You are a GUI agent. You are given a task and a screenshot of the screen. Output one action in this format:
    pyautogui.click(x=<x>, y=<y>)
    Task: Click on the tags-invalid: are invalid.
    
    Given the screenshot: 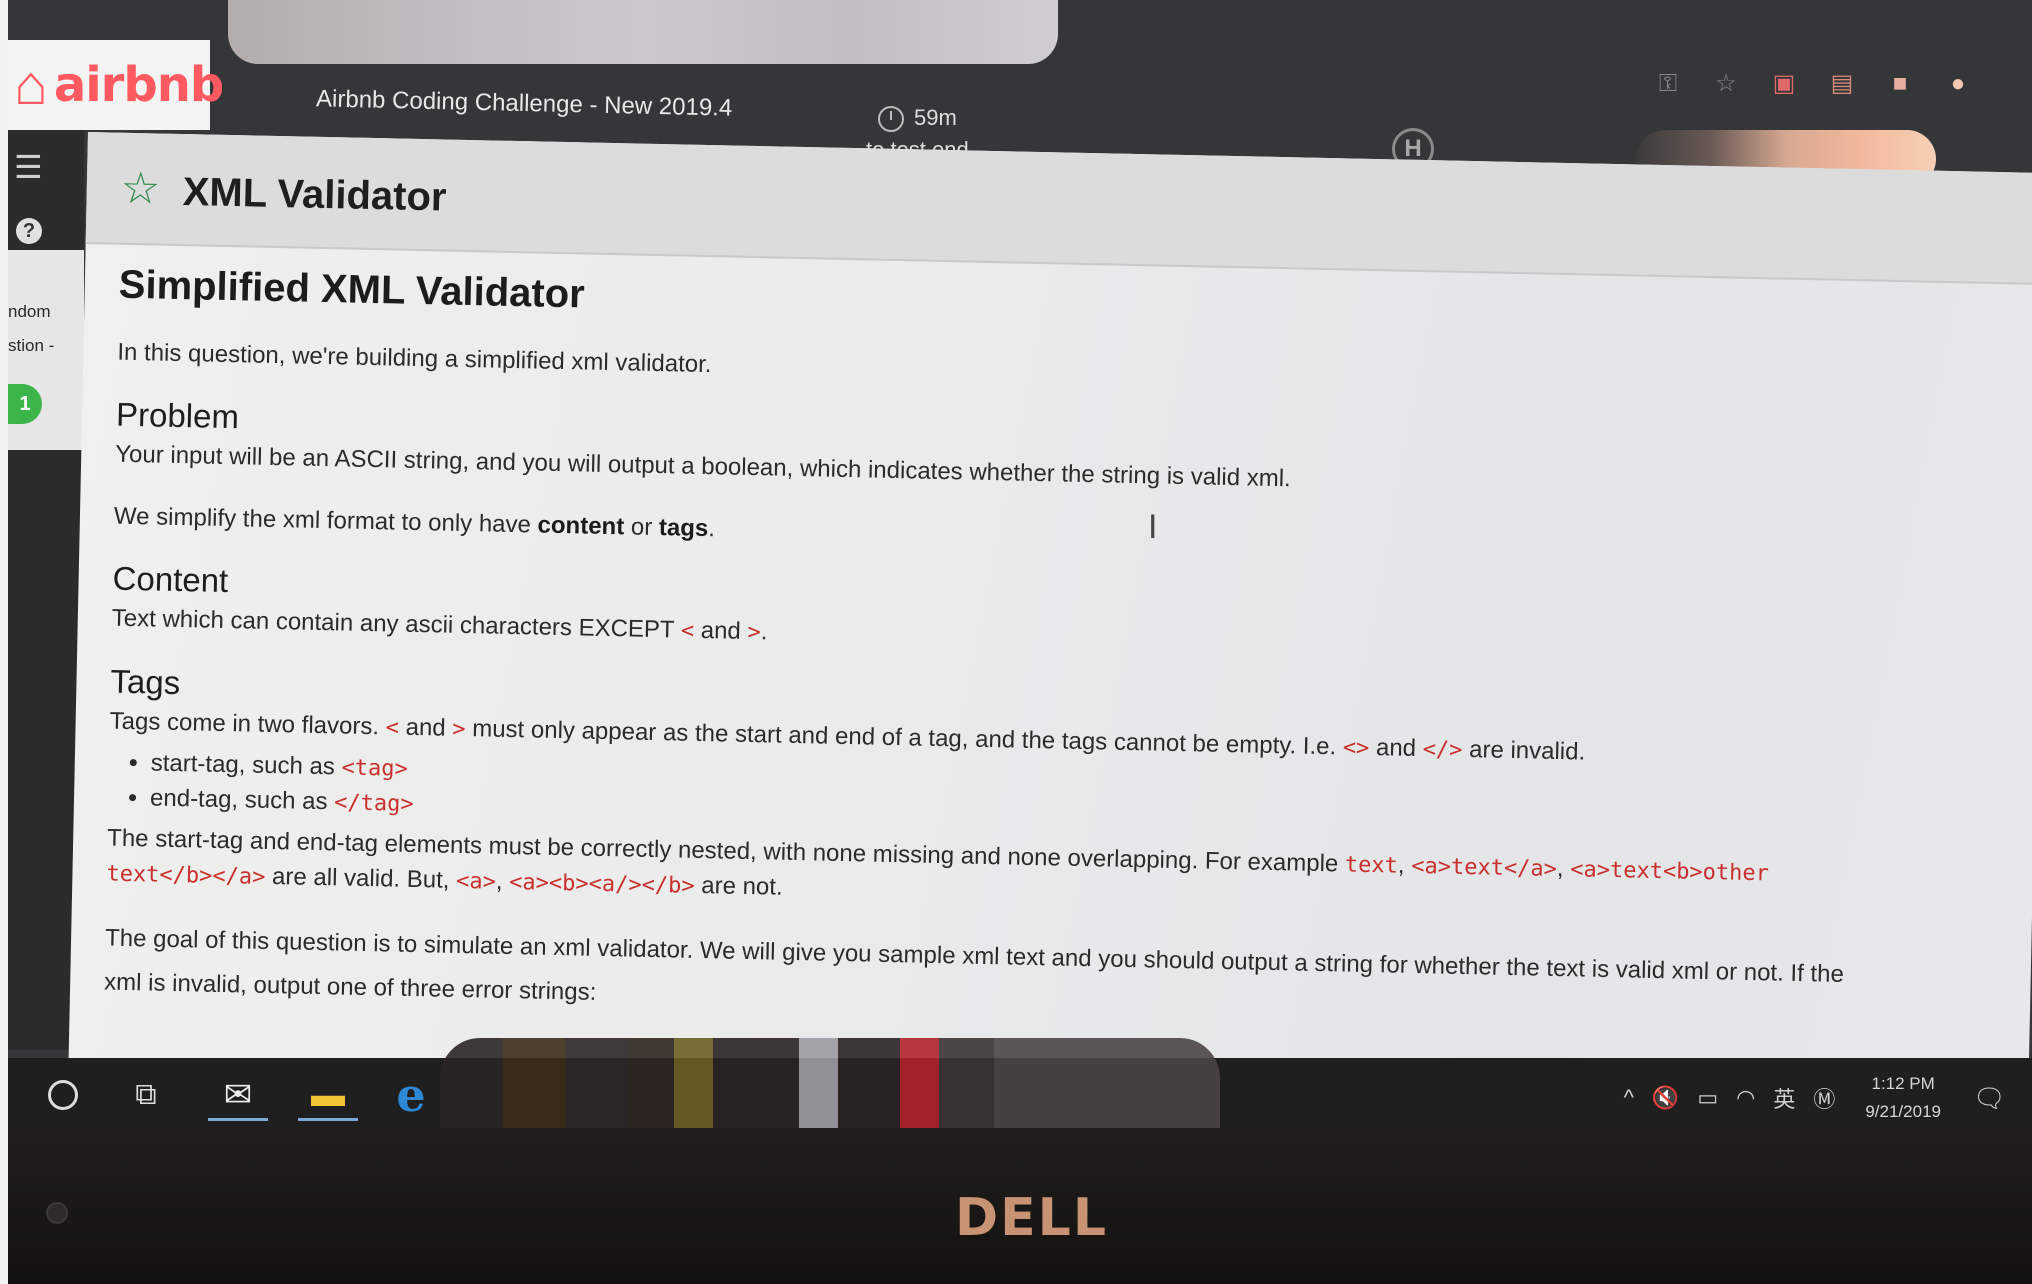 What is the action you would take?
    pyautogui.click(x=1527, y=751)
    